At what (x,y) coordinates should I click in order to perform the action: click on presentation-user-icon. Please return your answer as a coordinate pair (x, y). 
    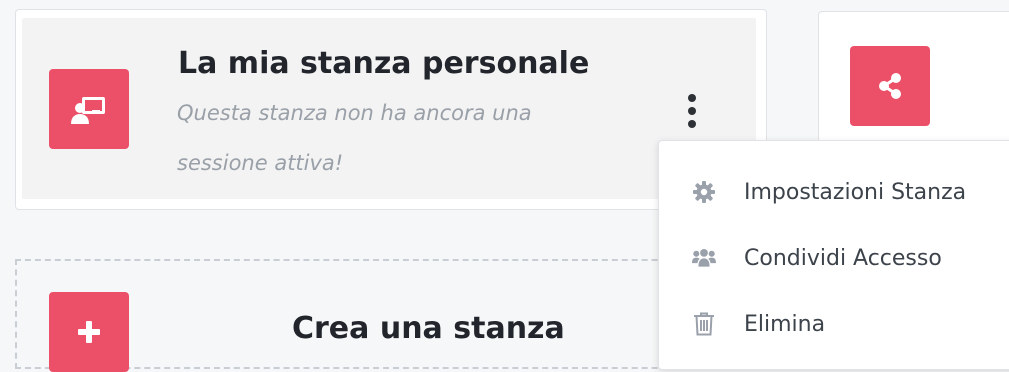
    Looking at the image, I should click on (89, 109).